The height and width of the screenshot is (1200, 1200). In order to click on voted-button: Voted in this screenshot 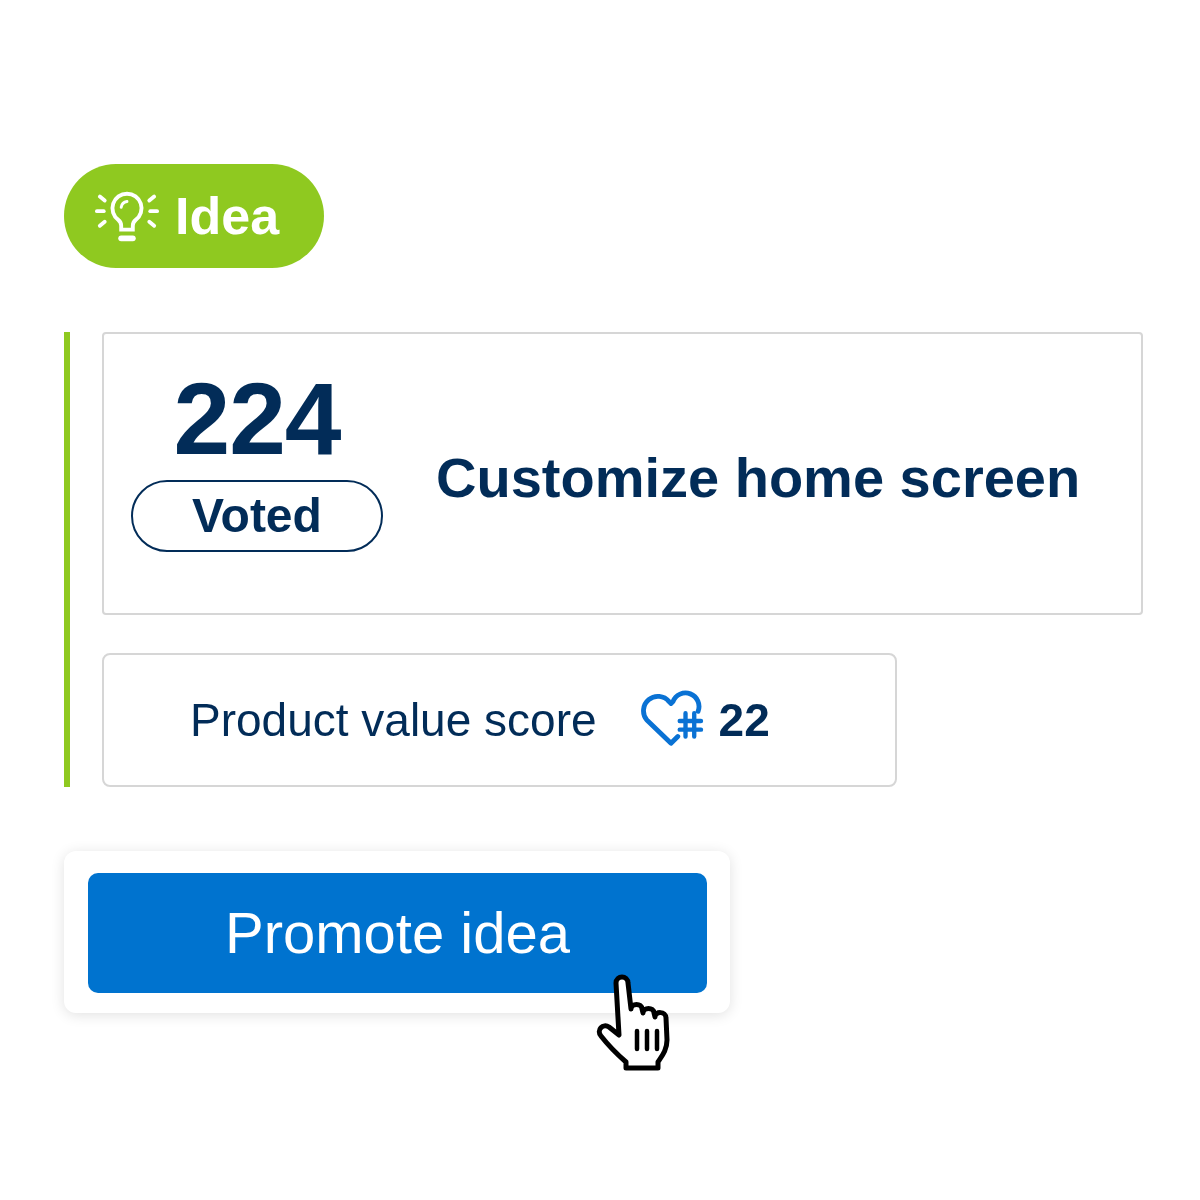, I will do `click(257, 516)`.